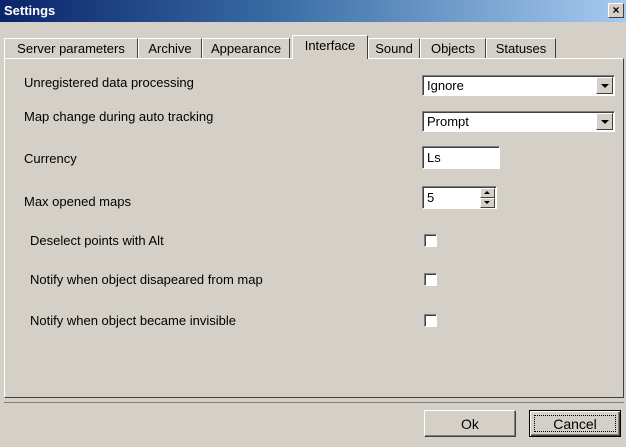  I want to click on spin-down-icon, so click(487, 203).